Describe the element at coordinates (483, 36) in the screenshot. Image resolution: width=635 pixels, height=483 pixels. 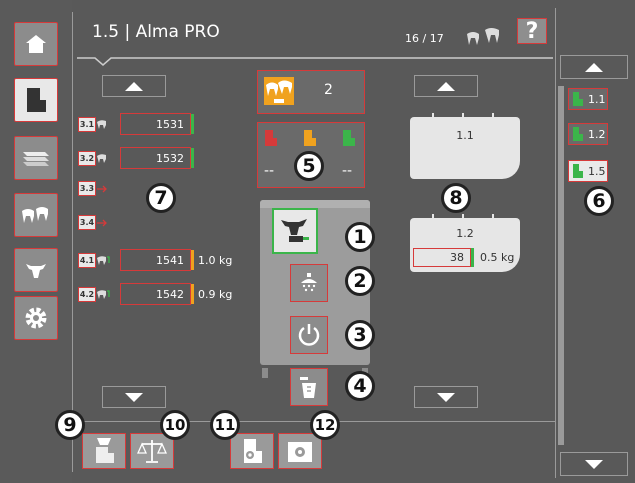
I see `herd-small-icon` at that location.